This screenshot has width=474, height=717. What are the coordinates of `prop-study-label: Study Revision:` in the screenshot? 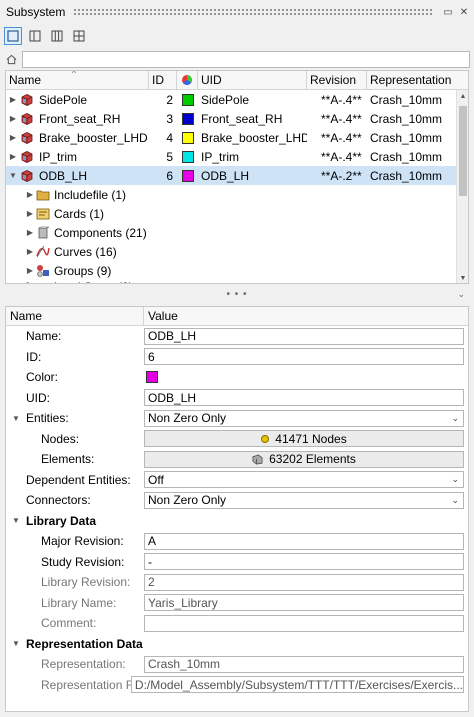 It's located at (83, 561).